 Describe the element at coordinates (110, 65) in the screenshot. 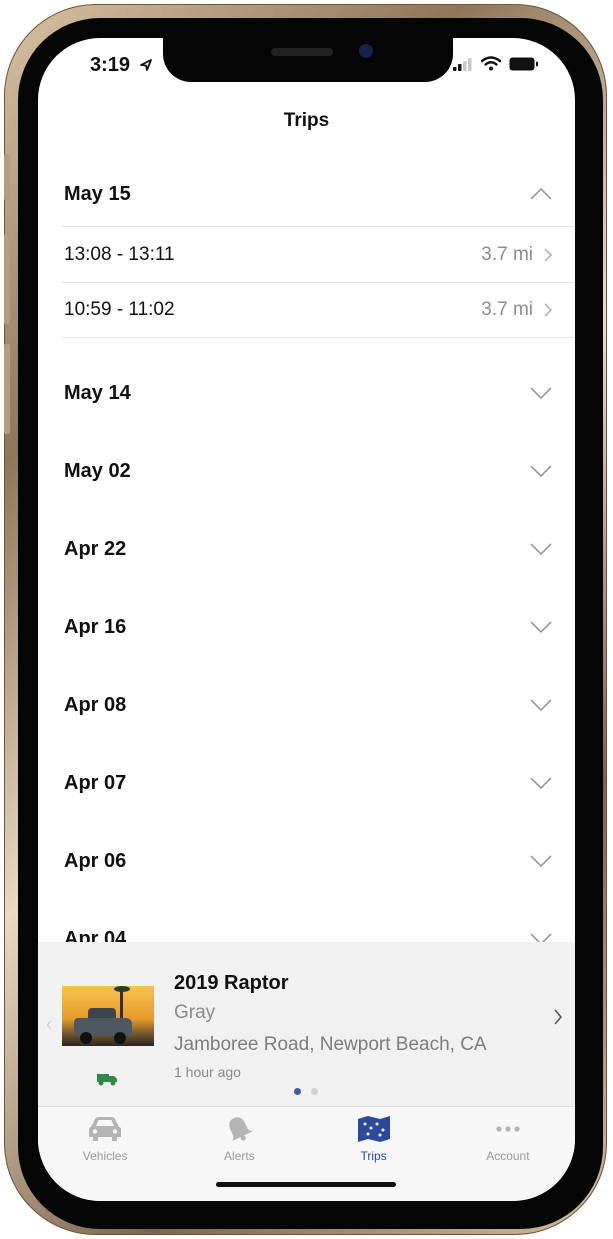

I see `status-time-text: 3:19` at that location.